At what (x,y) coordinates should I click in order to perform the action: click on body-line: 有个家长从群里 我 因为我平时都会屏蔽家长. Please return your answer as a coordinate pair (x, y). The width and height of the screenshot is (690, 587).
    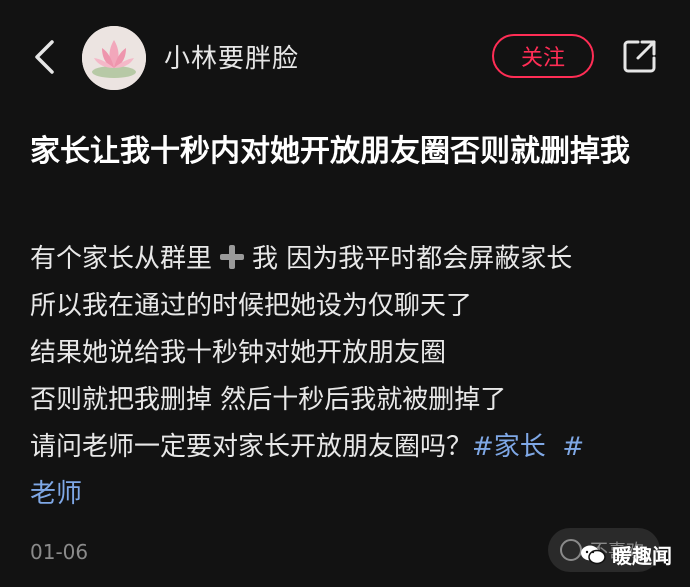
    Looking at the image, I should click on (350, 259).